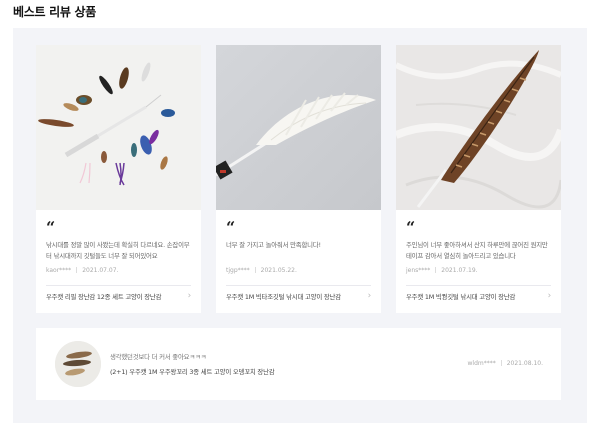  I want to click on product-link: 우주캣 1M 빅타조깃털 낚시대 고양이 장난감 ›, so click(299, 298).